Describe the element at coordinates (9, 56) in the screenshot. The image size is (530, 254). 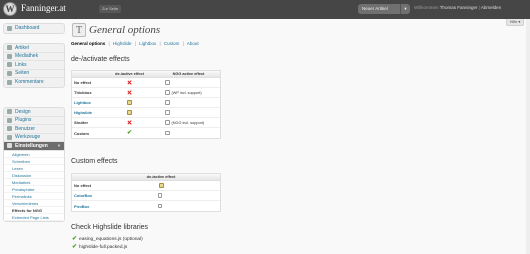
I see `media-icon` at that location.